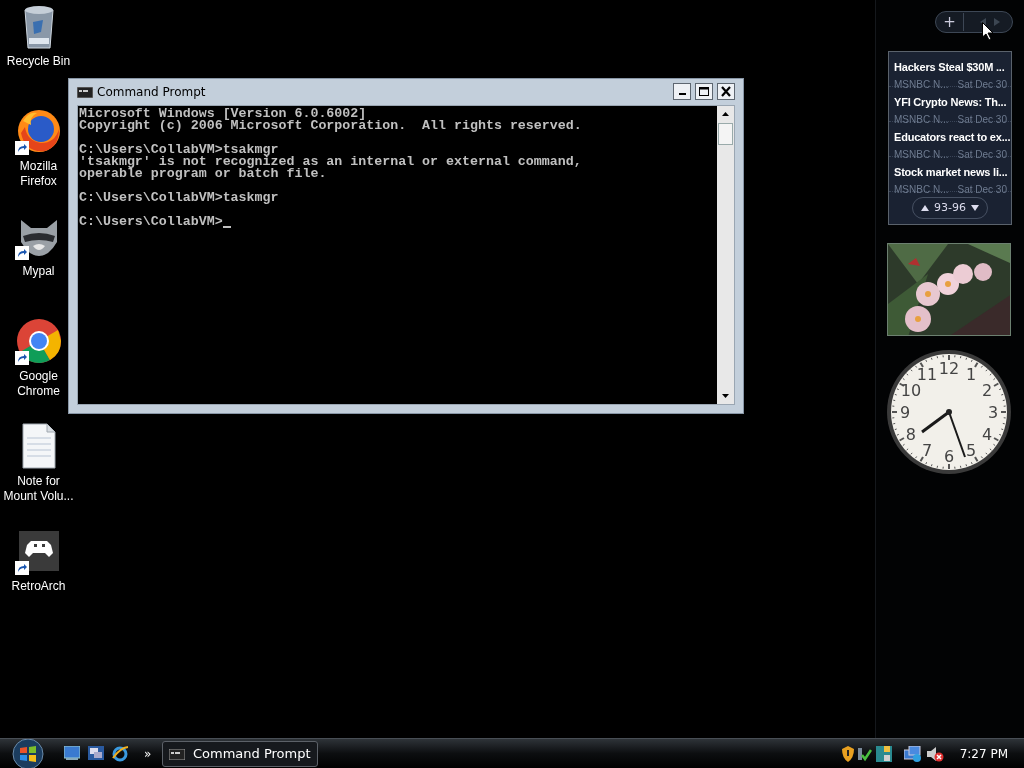 This screenshot has width=1024, height=768. What do you see at coordinates (152, 92) in the screenshot?
I see `window-title: Command Prompt` at bounding box center [152, 92].